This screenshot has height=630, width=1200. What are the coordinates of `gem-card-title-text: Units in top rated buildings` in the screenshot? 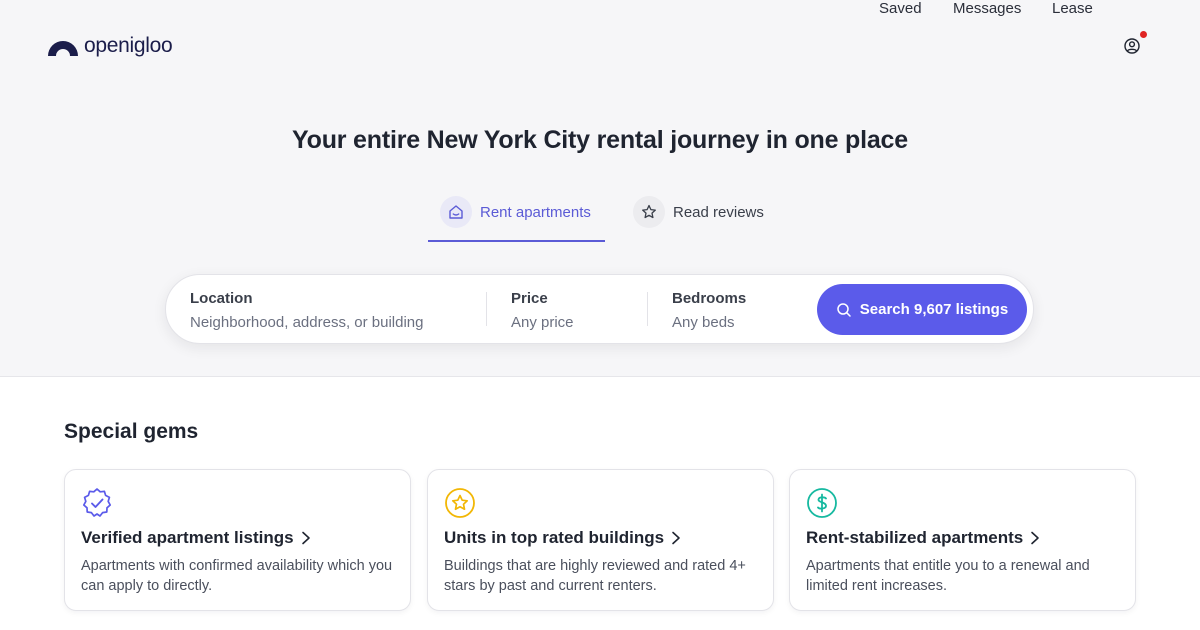 It's located at (554, 537).